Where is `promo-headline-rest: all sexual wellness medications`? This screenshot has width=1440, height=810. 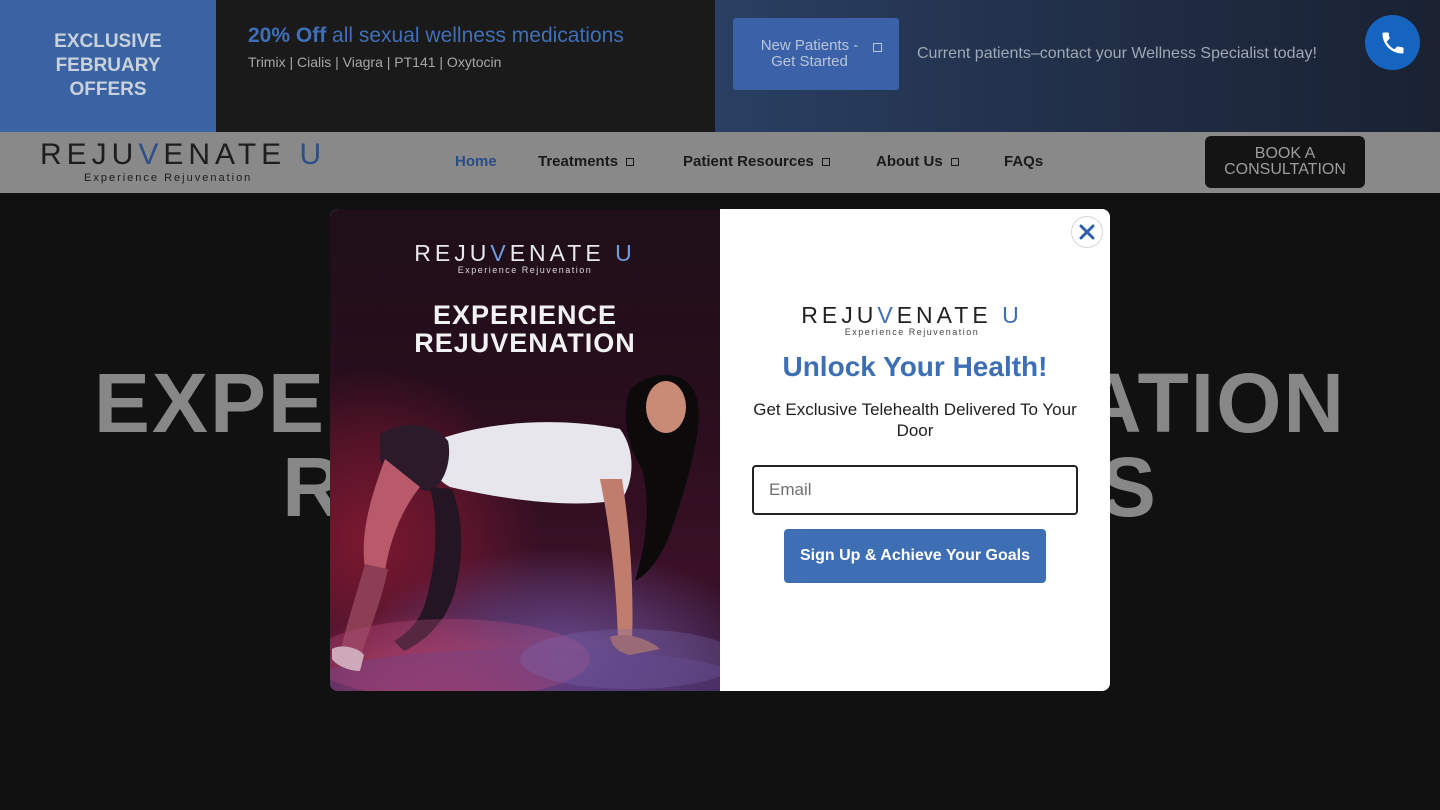 promo-headline-rest: all sexual wellness medications is located at coordinates (475, 35).